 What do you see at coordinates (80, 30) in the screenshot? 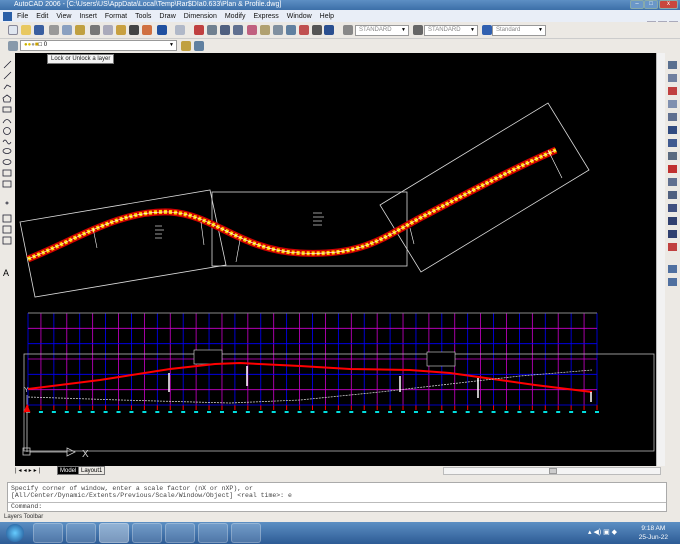
I see `publish-icon` at bounding box center [80, 30].